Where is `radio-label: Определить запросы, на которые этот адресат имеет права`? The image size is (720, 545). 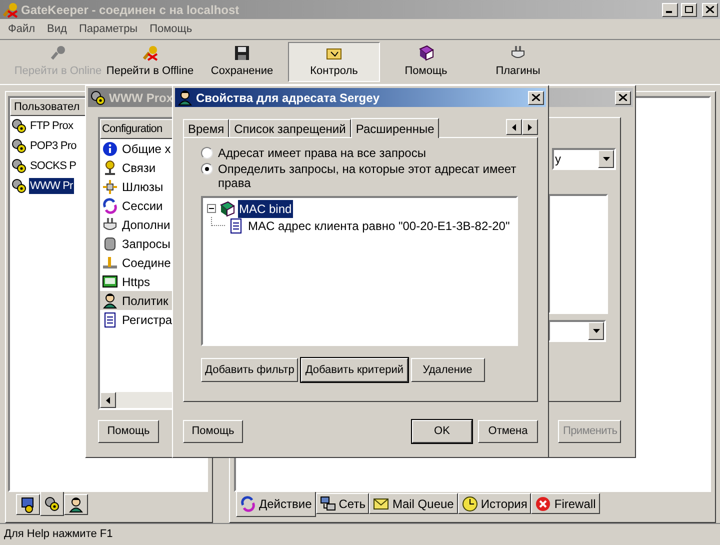
radio-label: Определить запросы, на которые этот адресат имеет права is located at coordinates (367, 176).